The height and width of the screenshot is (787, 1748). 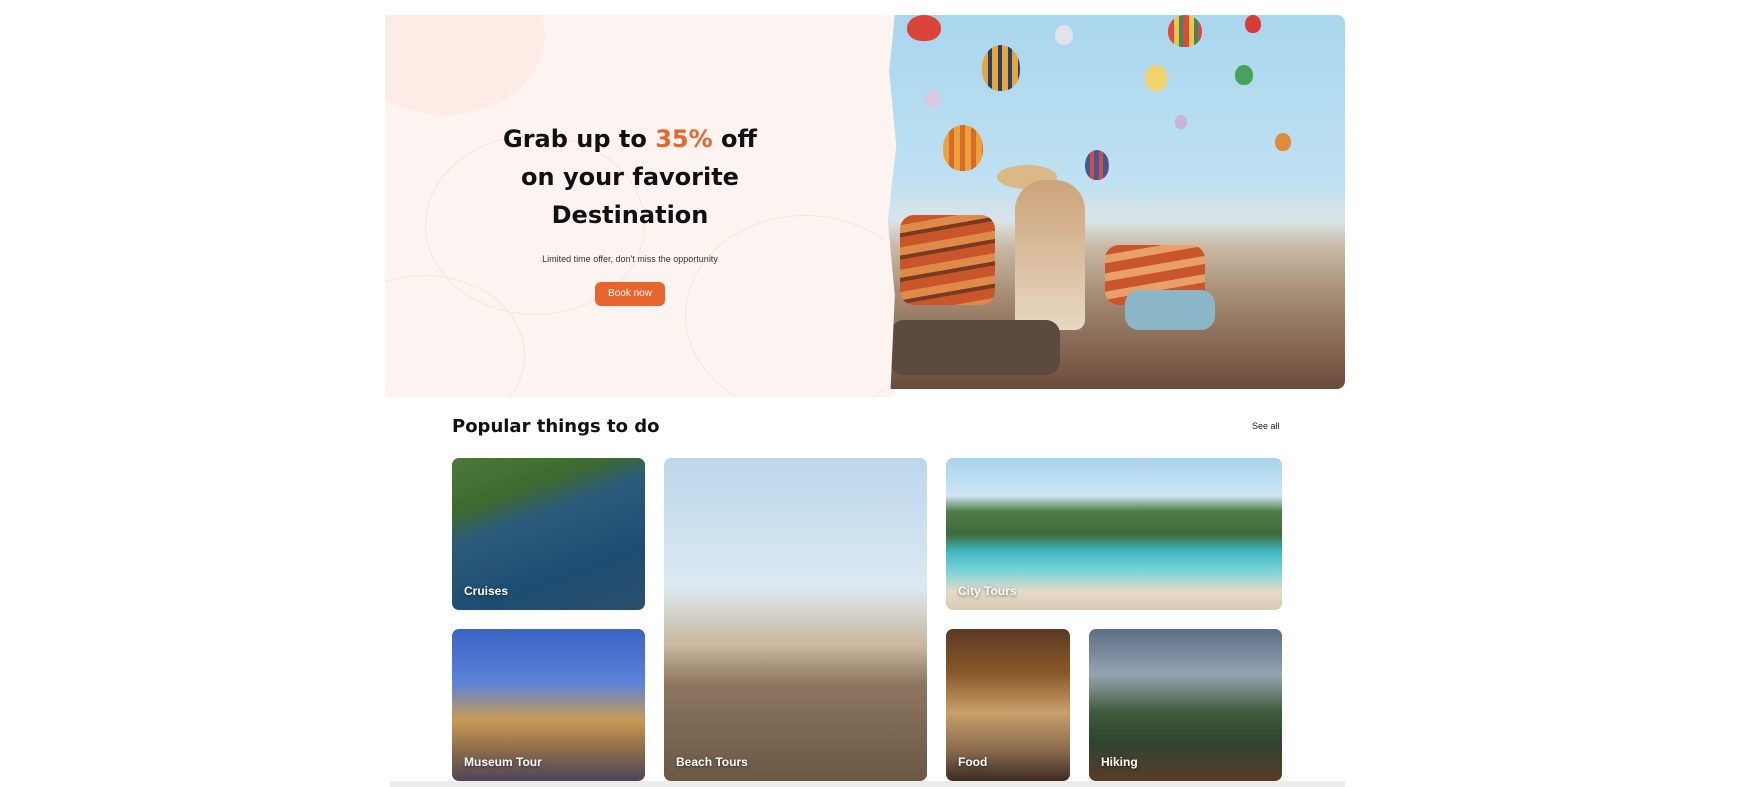 I want to click on activity-card-museum-tour: Museum Tour, so click(x=548, y=705).